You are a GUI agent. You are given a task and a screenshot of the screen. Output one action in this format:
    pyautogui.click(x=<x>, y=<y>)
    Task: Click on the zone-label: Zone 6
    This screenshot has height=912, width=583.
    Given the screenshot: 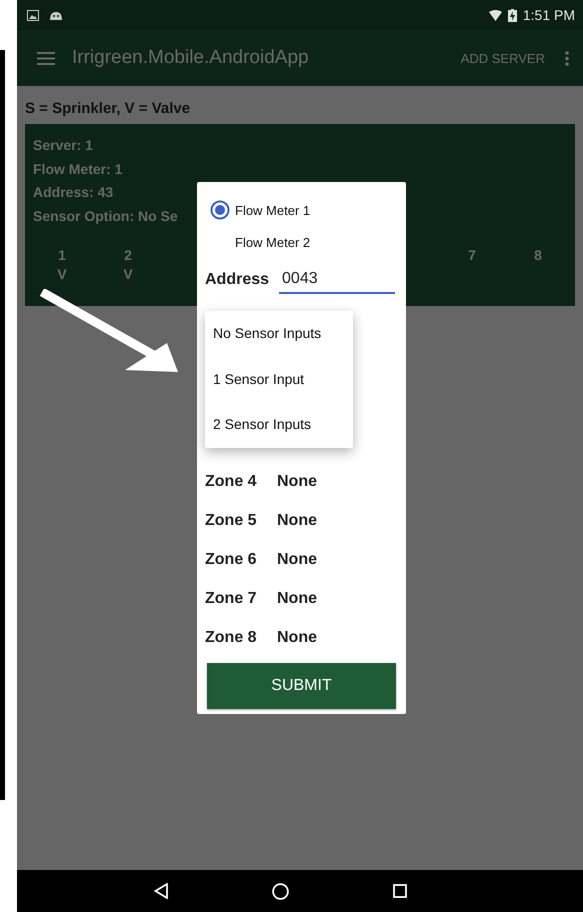 What is the action you would take?
    pyautogui.click(x=231, y=559)
    